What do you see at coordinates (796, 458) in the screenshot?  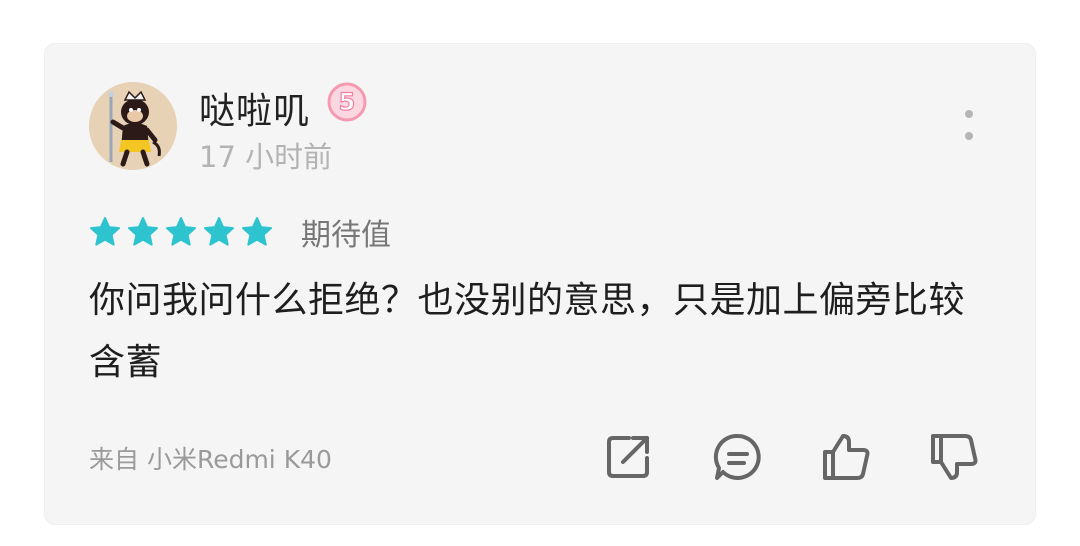 I see `action-bar` at bounding box center [796, 458].